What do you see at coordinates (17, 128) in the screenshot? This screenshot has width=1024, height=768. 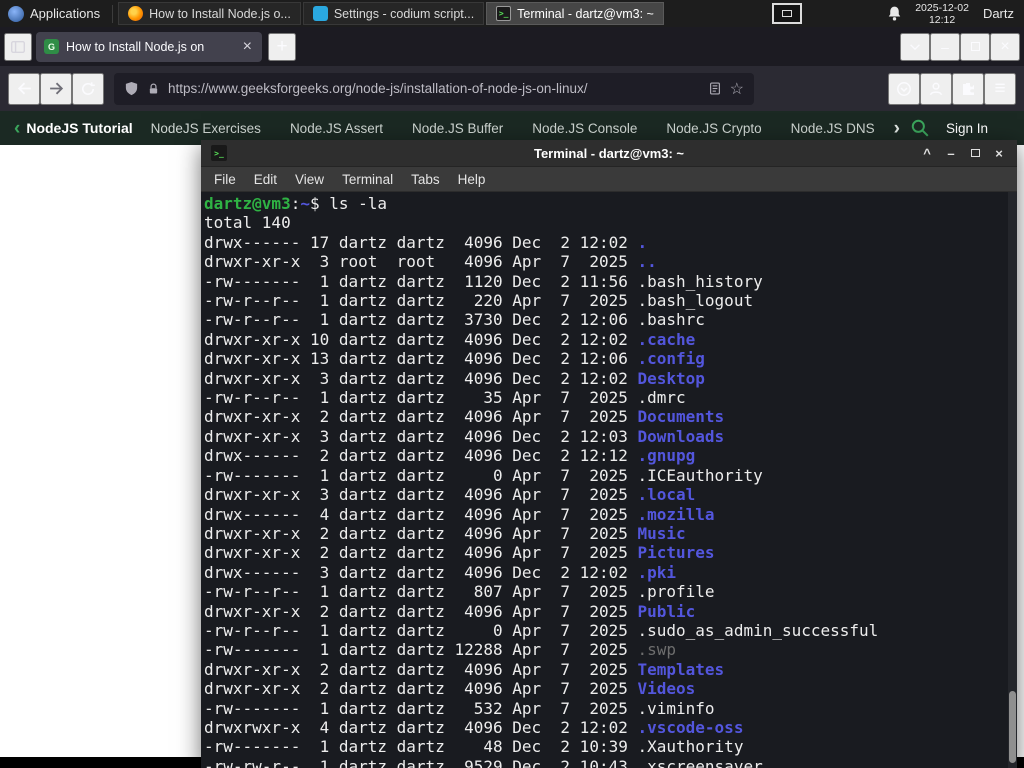 I see `nav-scroll-left-icon: ‹` at bounding box center [17, 128].